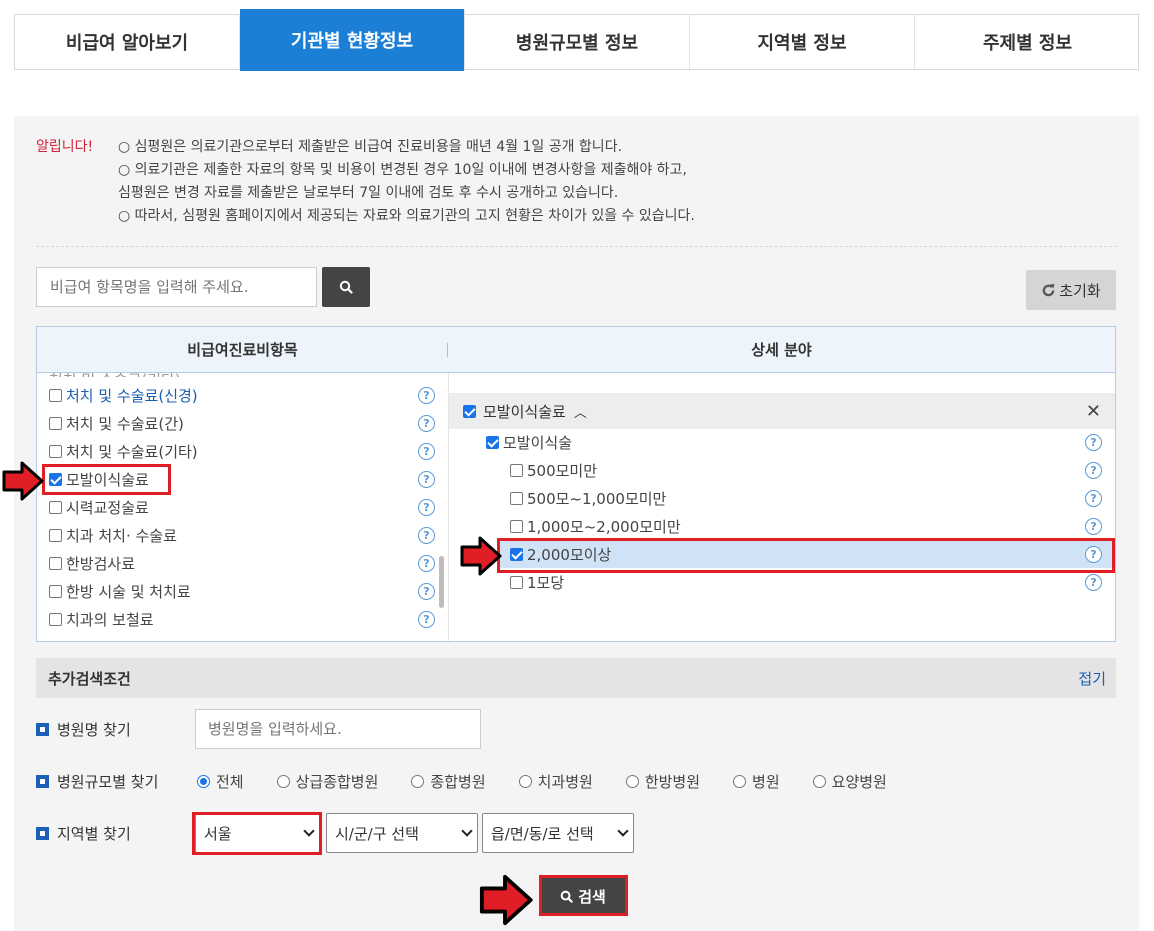 This screenshot has height=931, width=1154. I want to click on list-item: 모발이식술료, so click(99, 479).